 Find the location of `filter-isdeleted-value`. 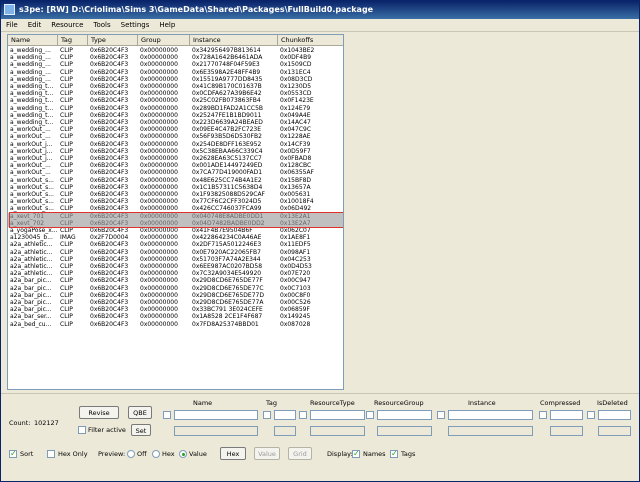

filter-isdeleted-value is located at coordinates (614, 415).